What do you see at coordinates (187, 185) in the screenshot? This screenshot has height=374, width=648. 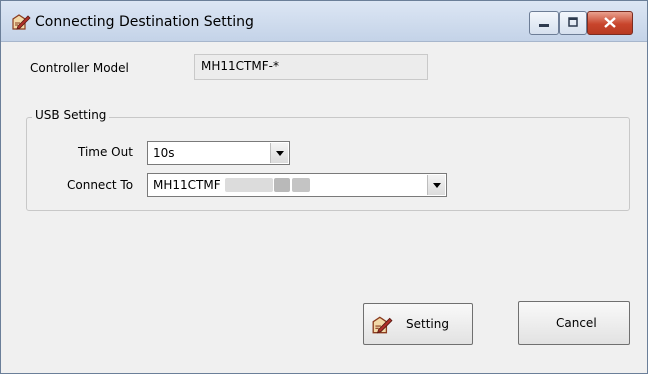 I see `connect-to-value: MH11CTMF` at bounding box center [187, 185].